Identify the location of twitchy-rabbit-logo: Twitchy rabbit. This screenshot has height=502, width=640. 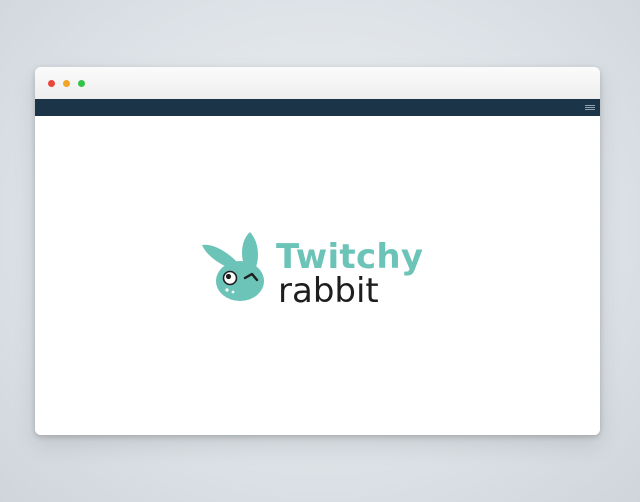
(311, 271).